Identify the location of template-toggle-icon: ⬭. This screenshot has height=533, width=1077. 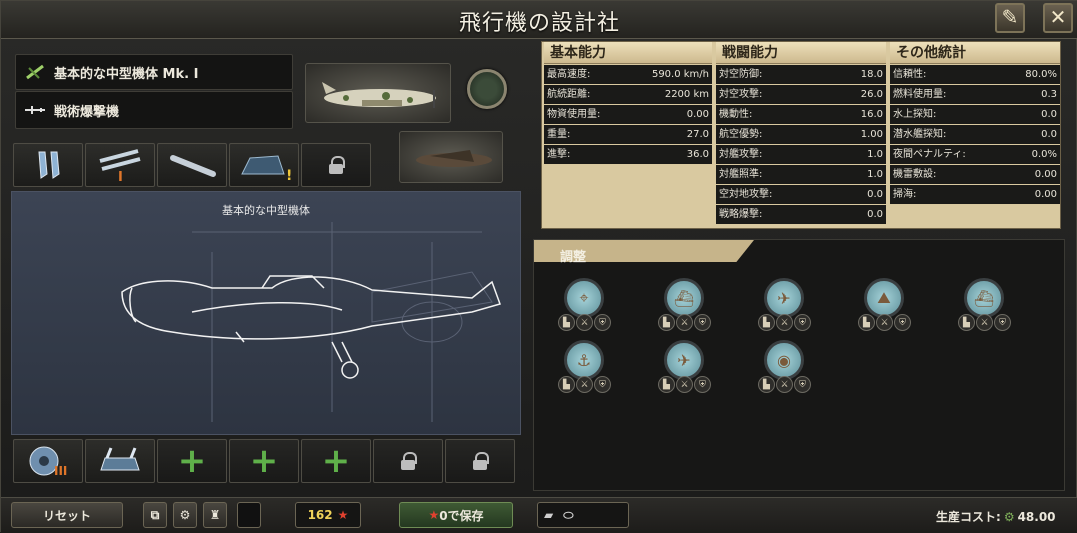
(568, 514).